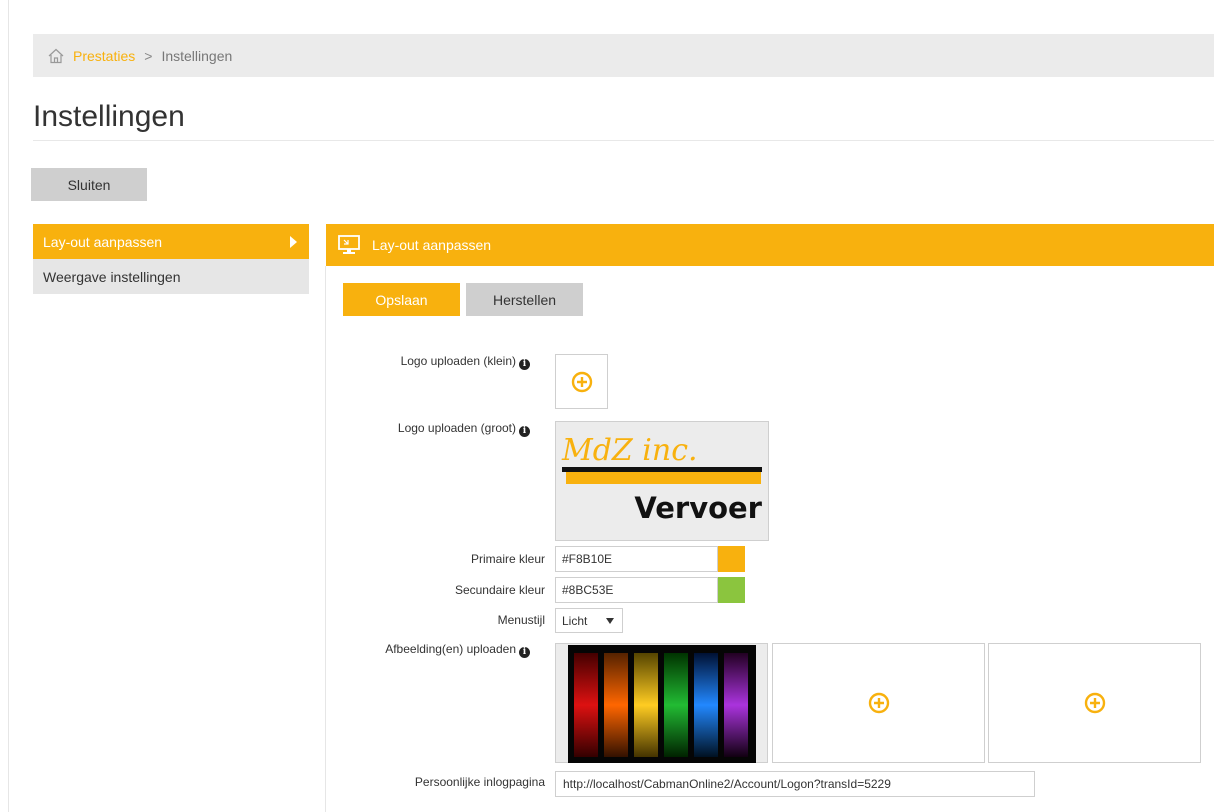 This screenshot has width=1214, height=812. What do you see at coordinates (450, 649) in the screenshot?
I see `images-upload-label: Afbeelding(en) uploaden` at bounding box center [450, 649].